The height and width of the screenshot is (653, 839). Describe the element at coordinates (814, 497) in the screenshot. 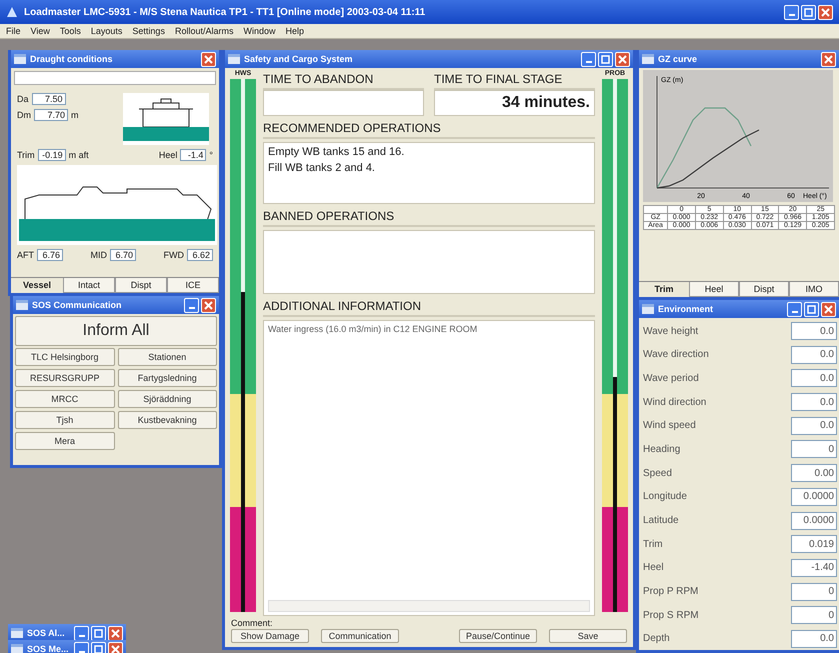

I see `value-field: 0.0000` at that location.